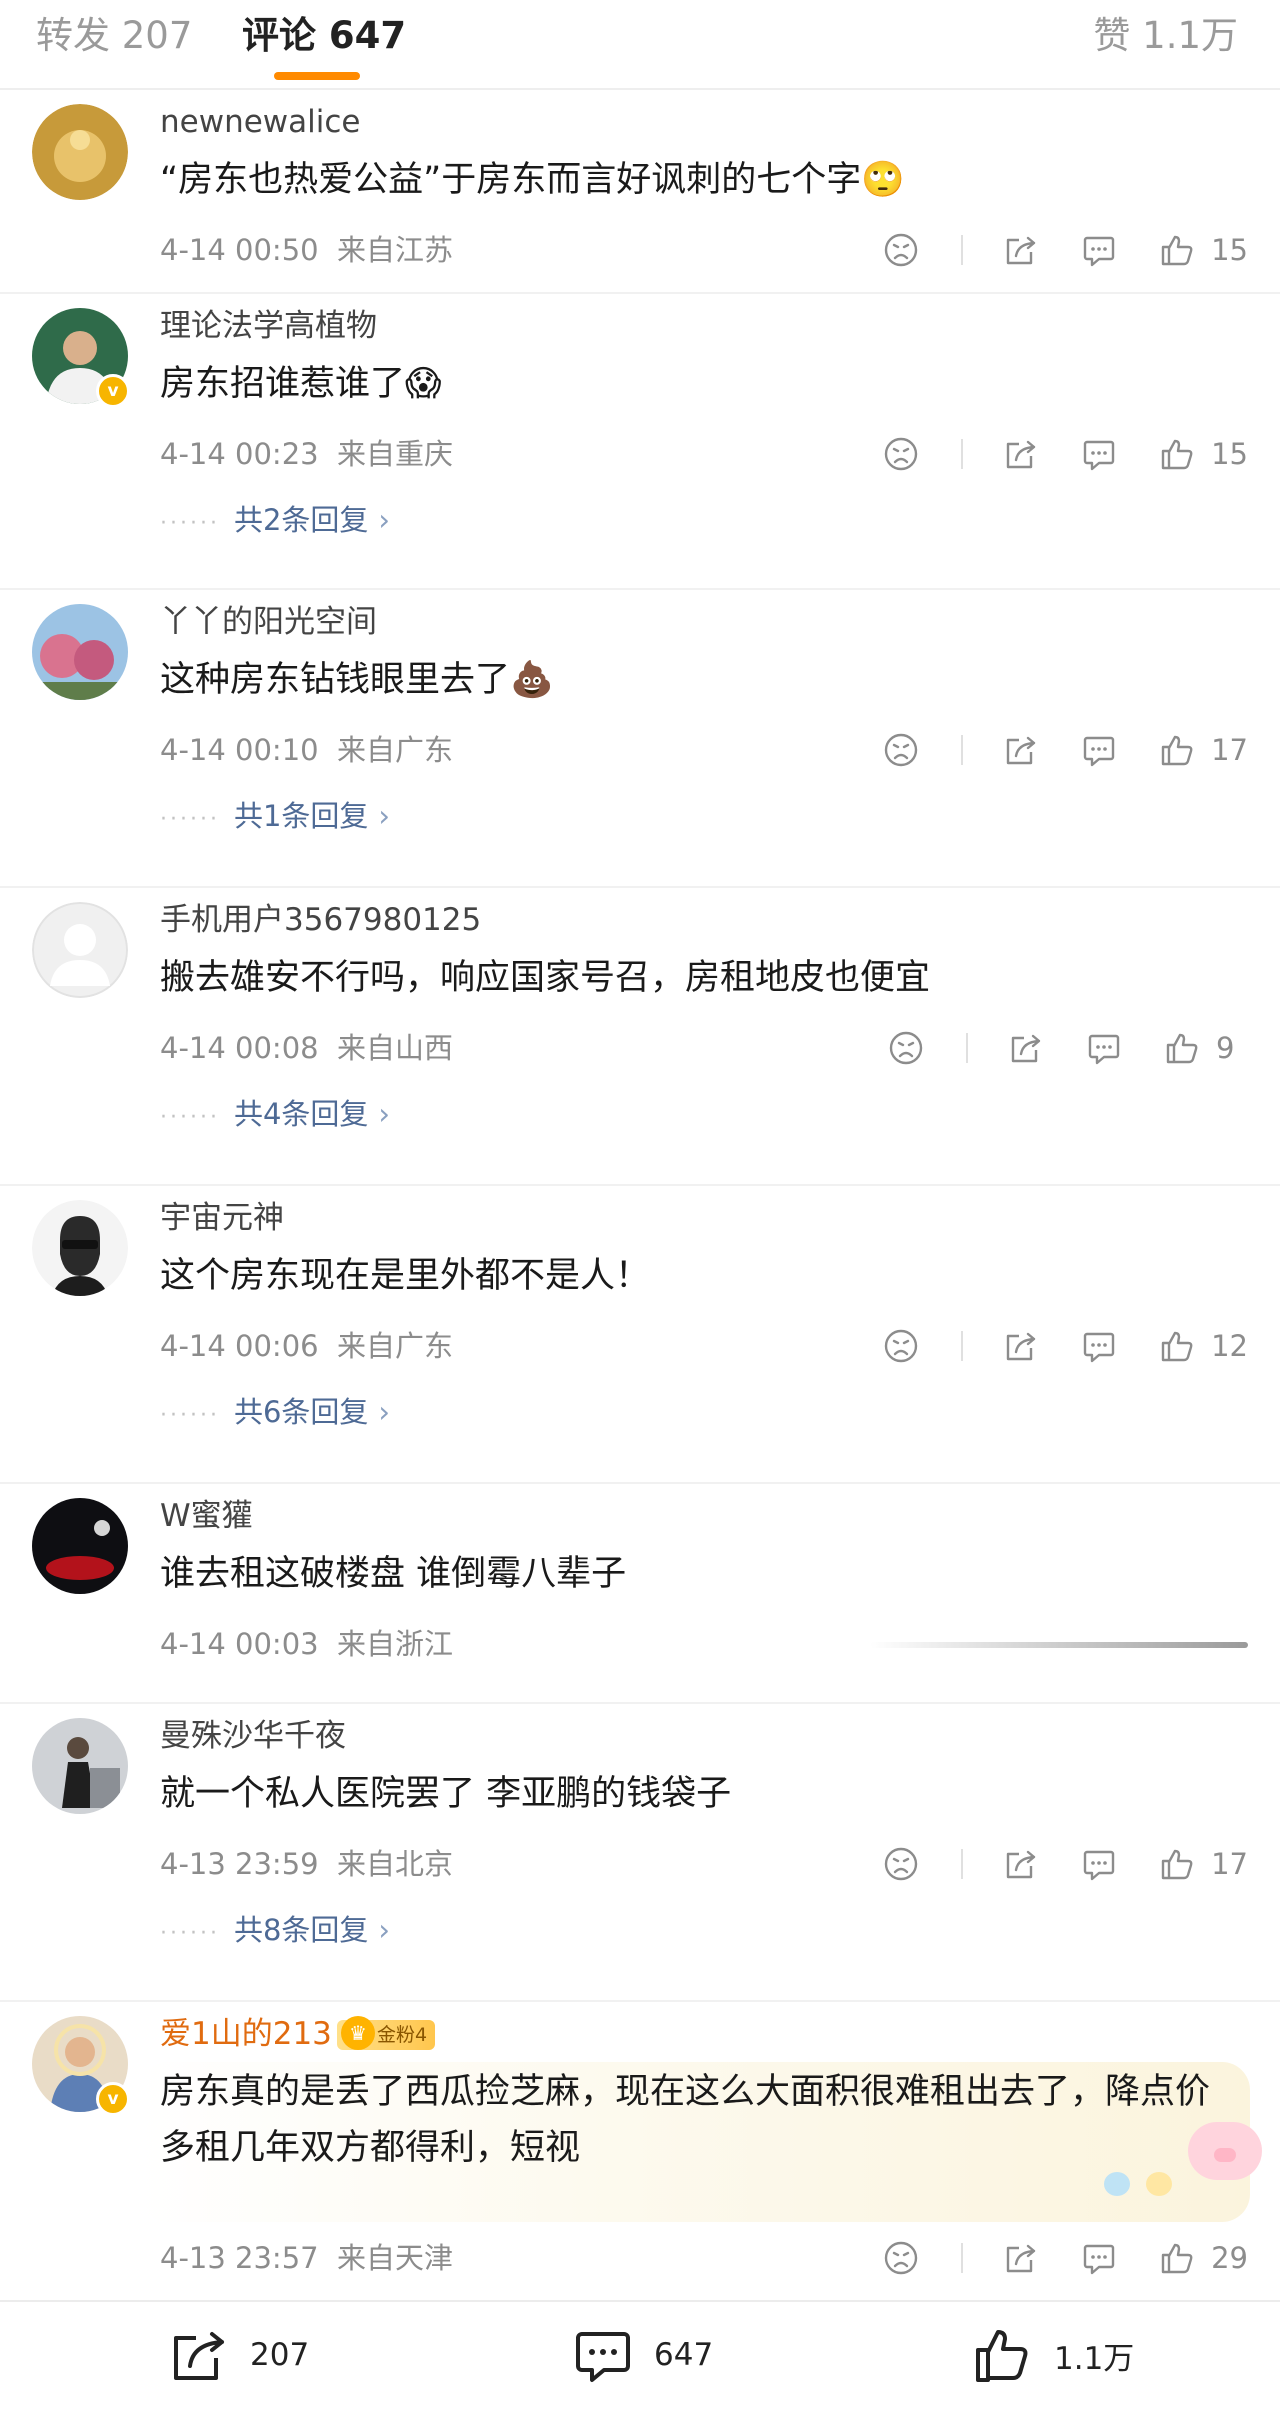  Describe the element at coordinates (253, 1736) in the screenshot. I see `comment-username: 曼殊沙华千夜` at that location.